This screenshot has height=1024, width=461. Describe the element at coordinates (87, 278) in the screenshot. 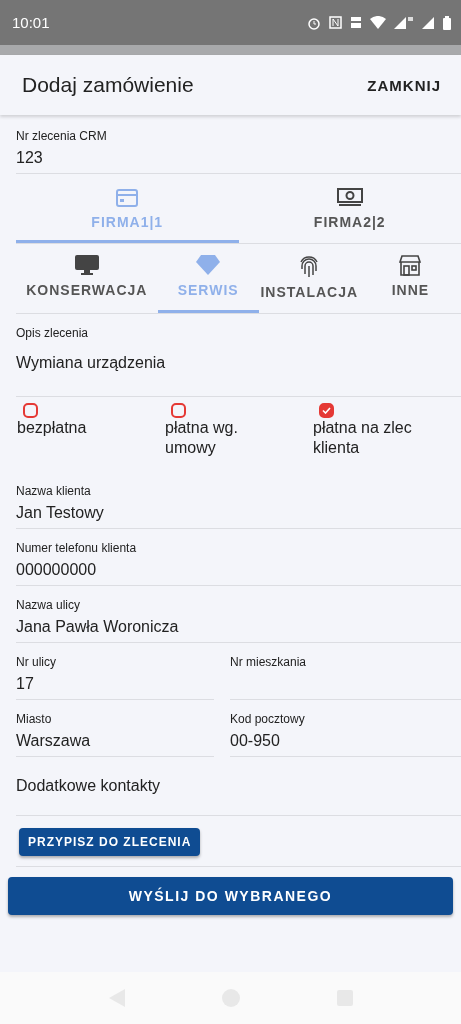

I see `category-tab: KONSERWACJA` at that location.